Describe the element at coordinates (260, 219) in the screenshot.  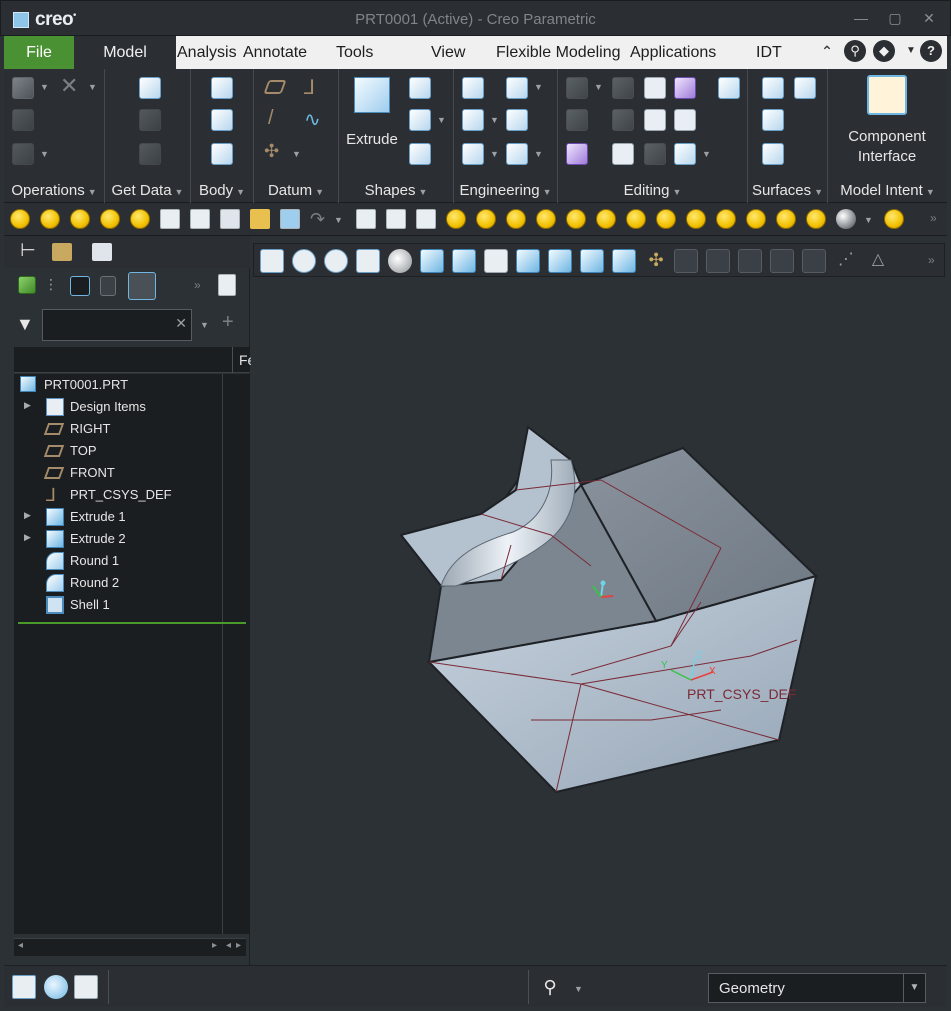
I see `open-folder-icon` at that location.